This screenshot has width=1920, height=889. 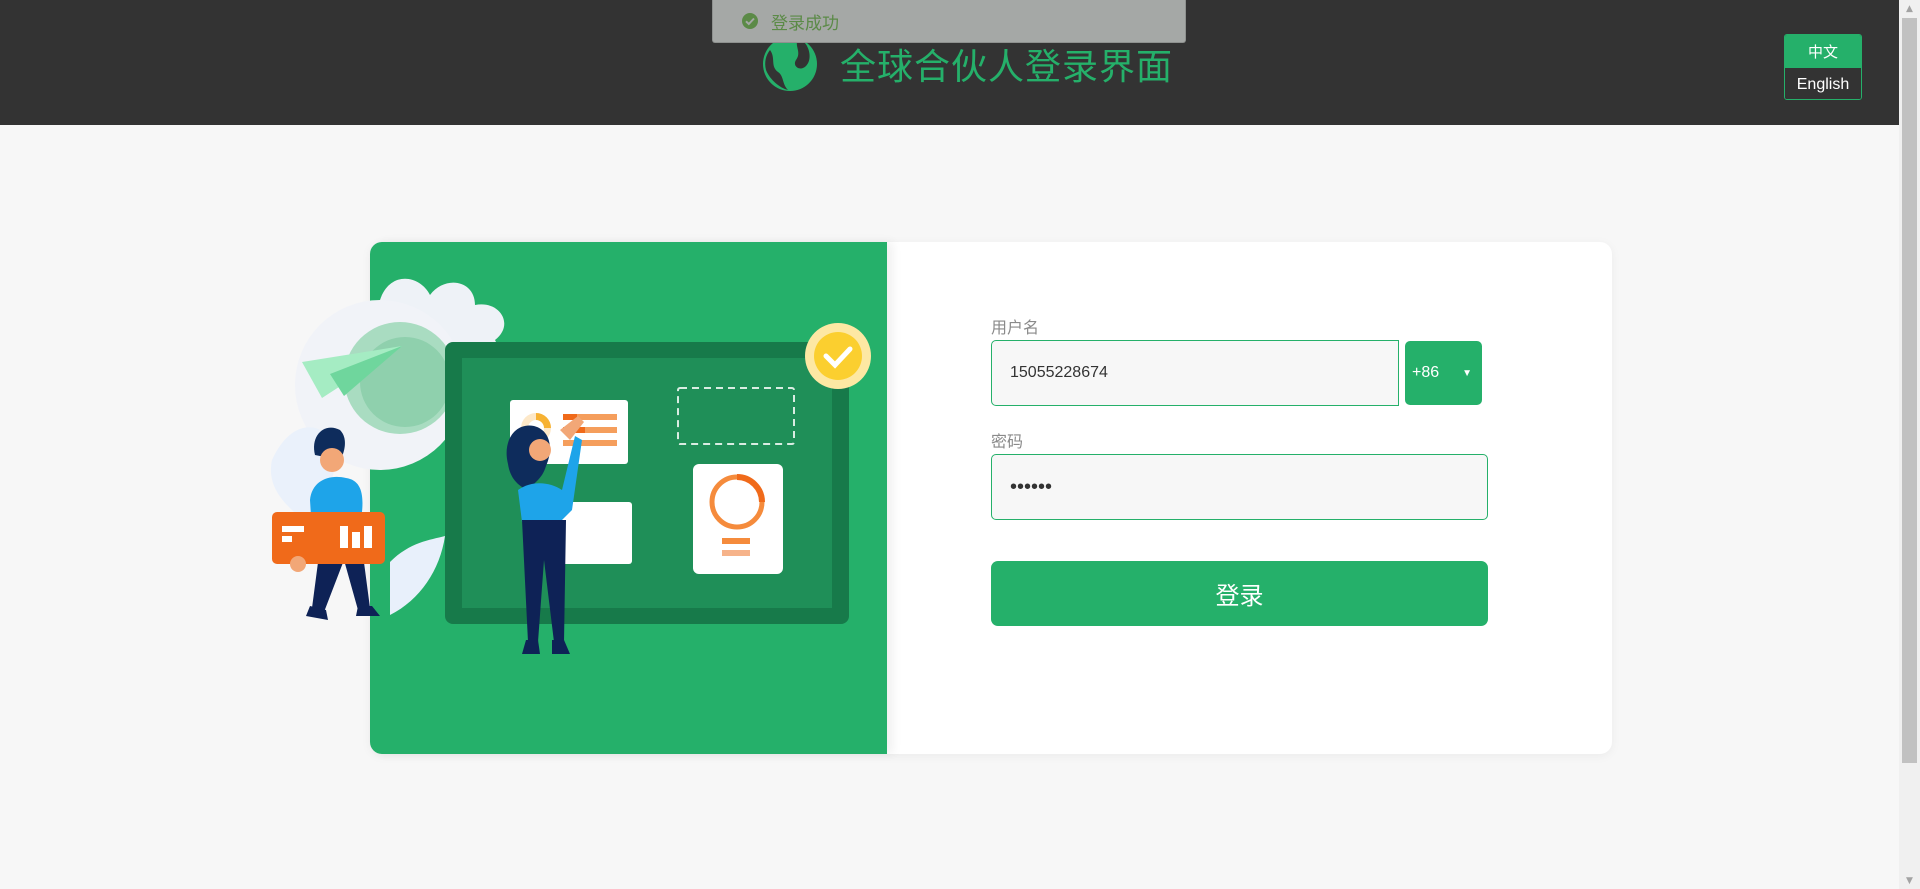 I want to click on scroll-down-arrow-icon: ▼, so click(x=1909, y=880).